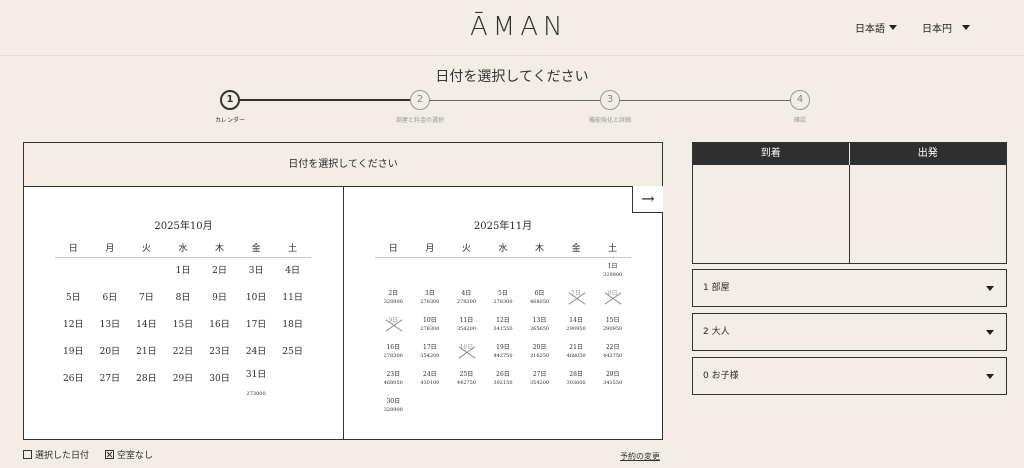  I want to click on day-cell: 29日 341550, so click(612, 379).